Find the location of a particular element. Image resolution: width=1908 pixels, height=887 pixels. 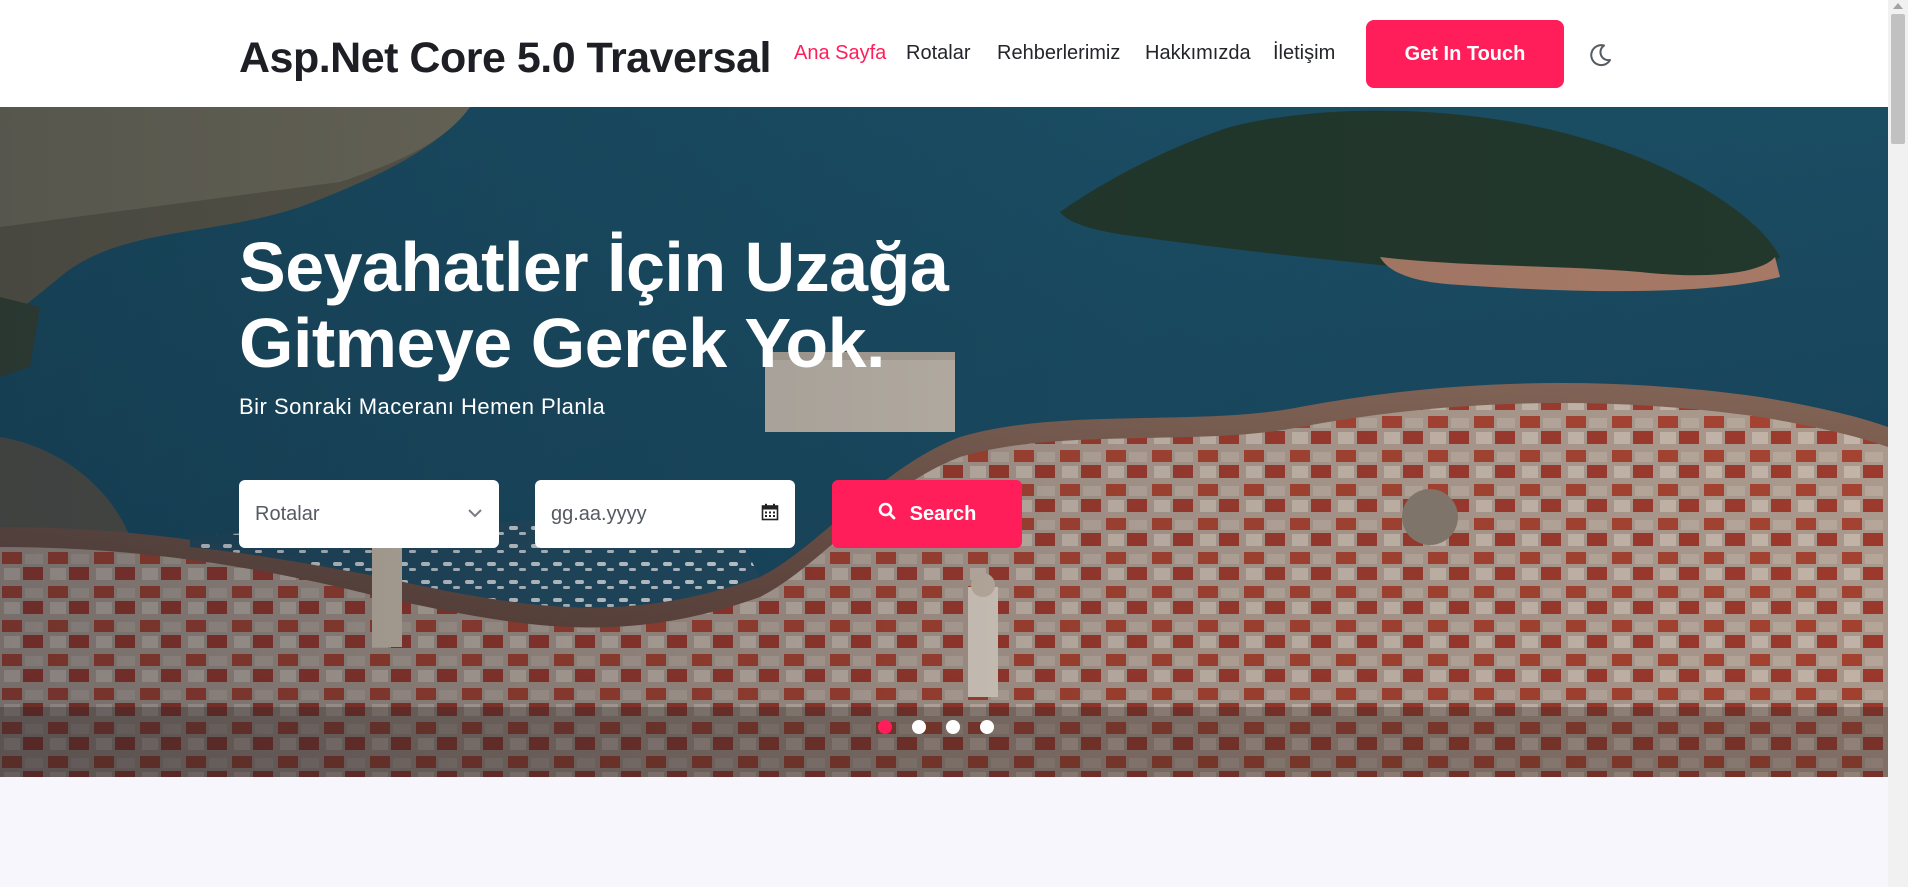

search-button-label: Search is located at coordinates (943, 513).